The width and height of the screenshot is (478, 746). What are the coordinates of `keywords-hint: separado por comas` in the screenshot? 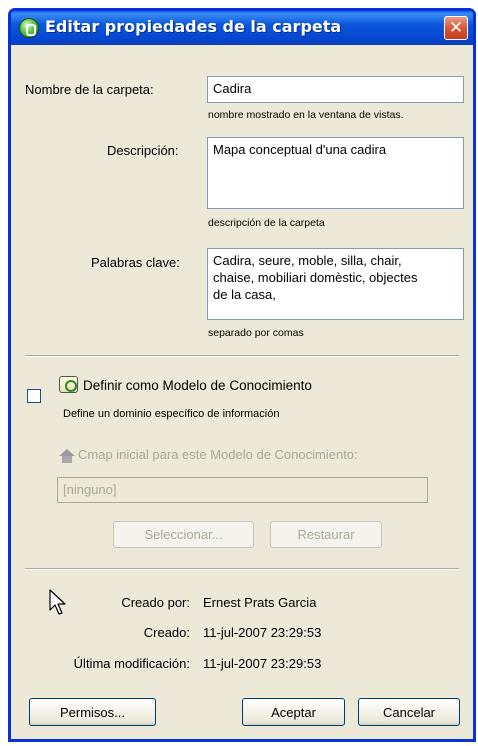 It's located at (256, 333).